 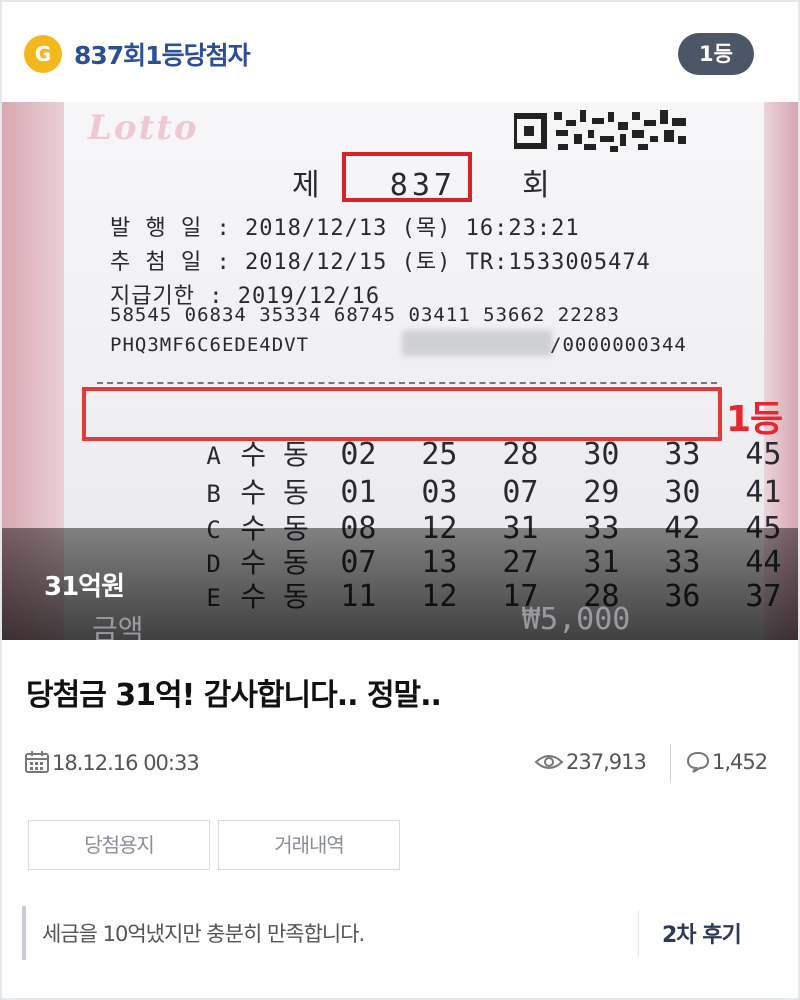 I want to click on post-date: 18.12.16 00:33, so click(x=112, y=762).